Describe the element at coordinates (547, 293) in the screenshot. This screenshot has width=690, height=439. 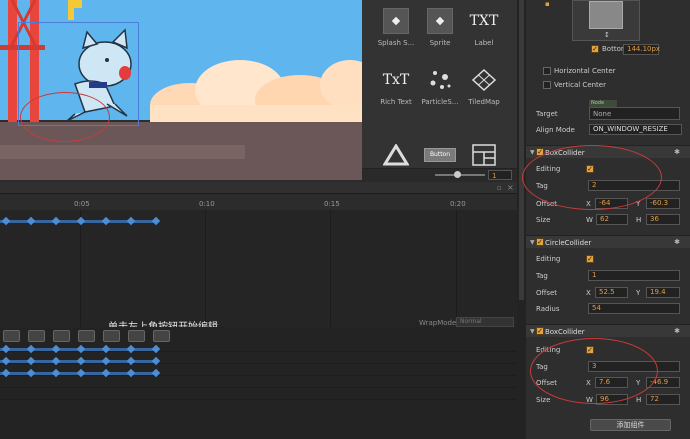
I see `offset-label: Offset` at that location.